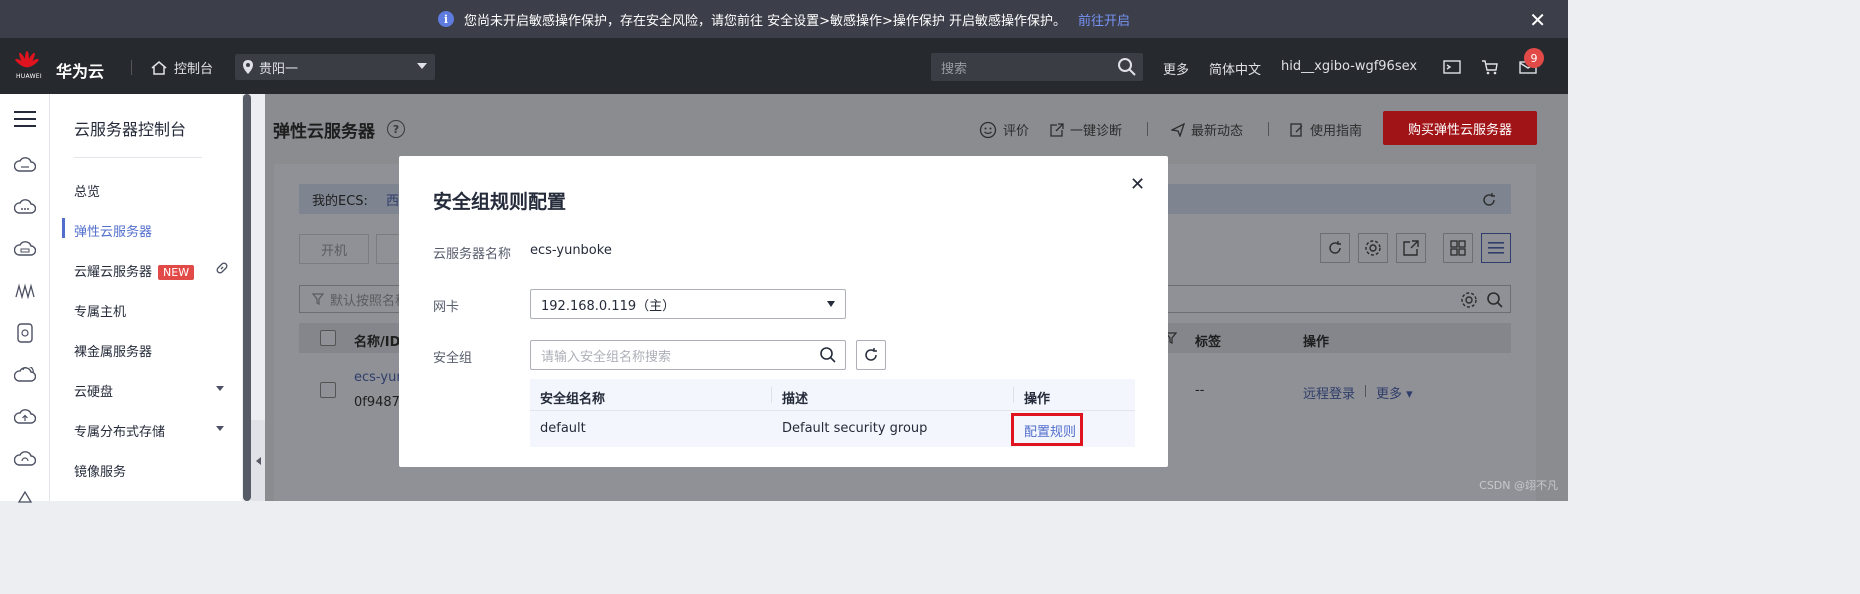 This screenshot has width=1860, height=594. Describe the element at coordinates (25, 497) in the screenshot. I see `more-services-icon` at that location.